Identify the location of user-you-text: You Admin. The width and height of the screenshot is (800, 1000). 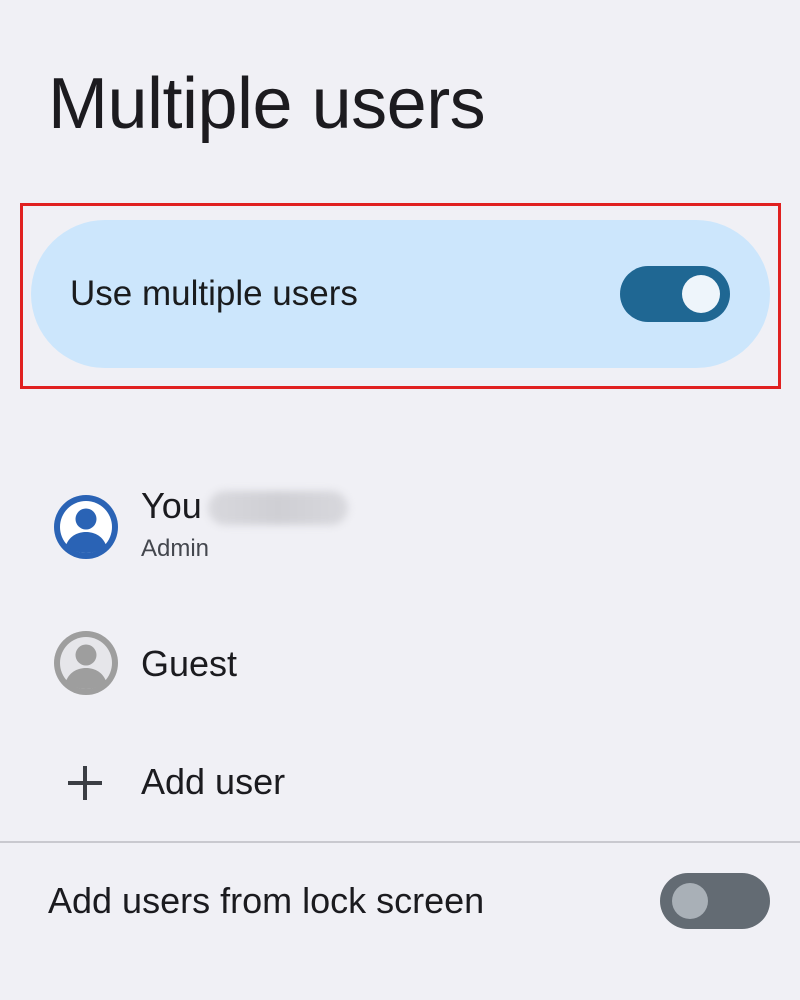
(244, 524).